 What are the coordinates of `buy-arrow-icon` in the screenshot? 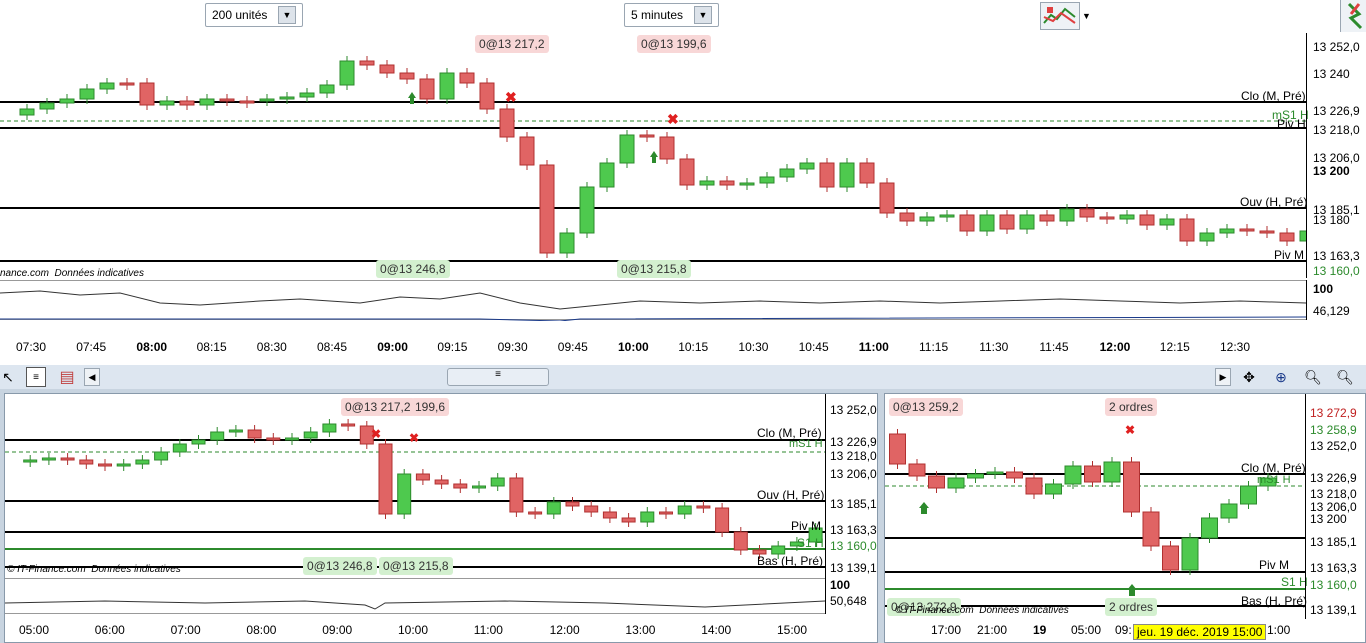 It's located at (654, 157).